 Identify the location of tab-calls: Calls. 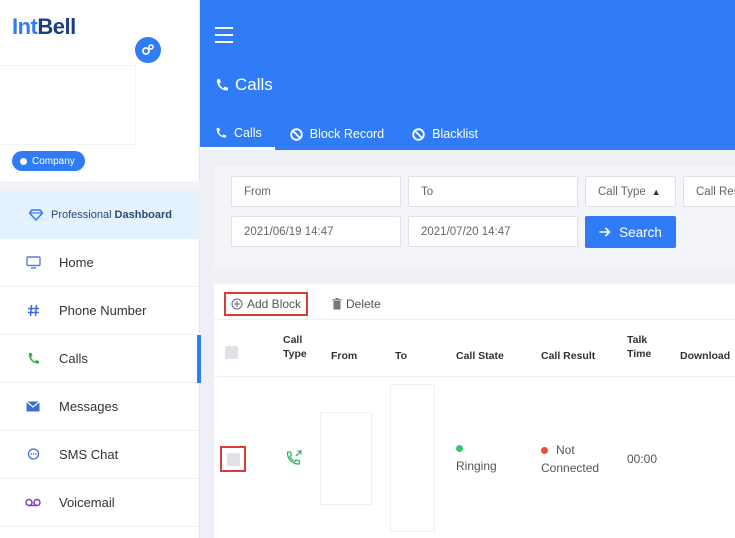
(237, 134).